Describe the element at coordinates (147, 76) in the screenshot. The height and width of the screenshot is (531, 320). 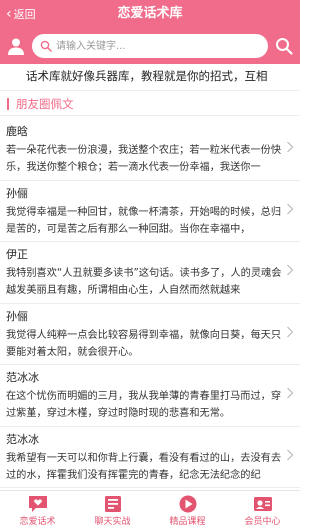
I see `notice-marquee: 话术库就好像兵器库，教程就是你的招式，互相` at that location.